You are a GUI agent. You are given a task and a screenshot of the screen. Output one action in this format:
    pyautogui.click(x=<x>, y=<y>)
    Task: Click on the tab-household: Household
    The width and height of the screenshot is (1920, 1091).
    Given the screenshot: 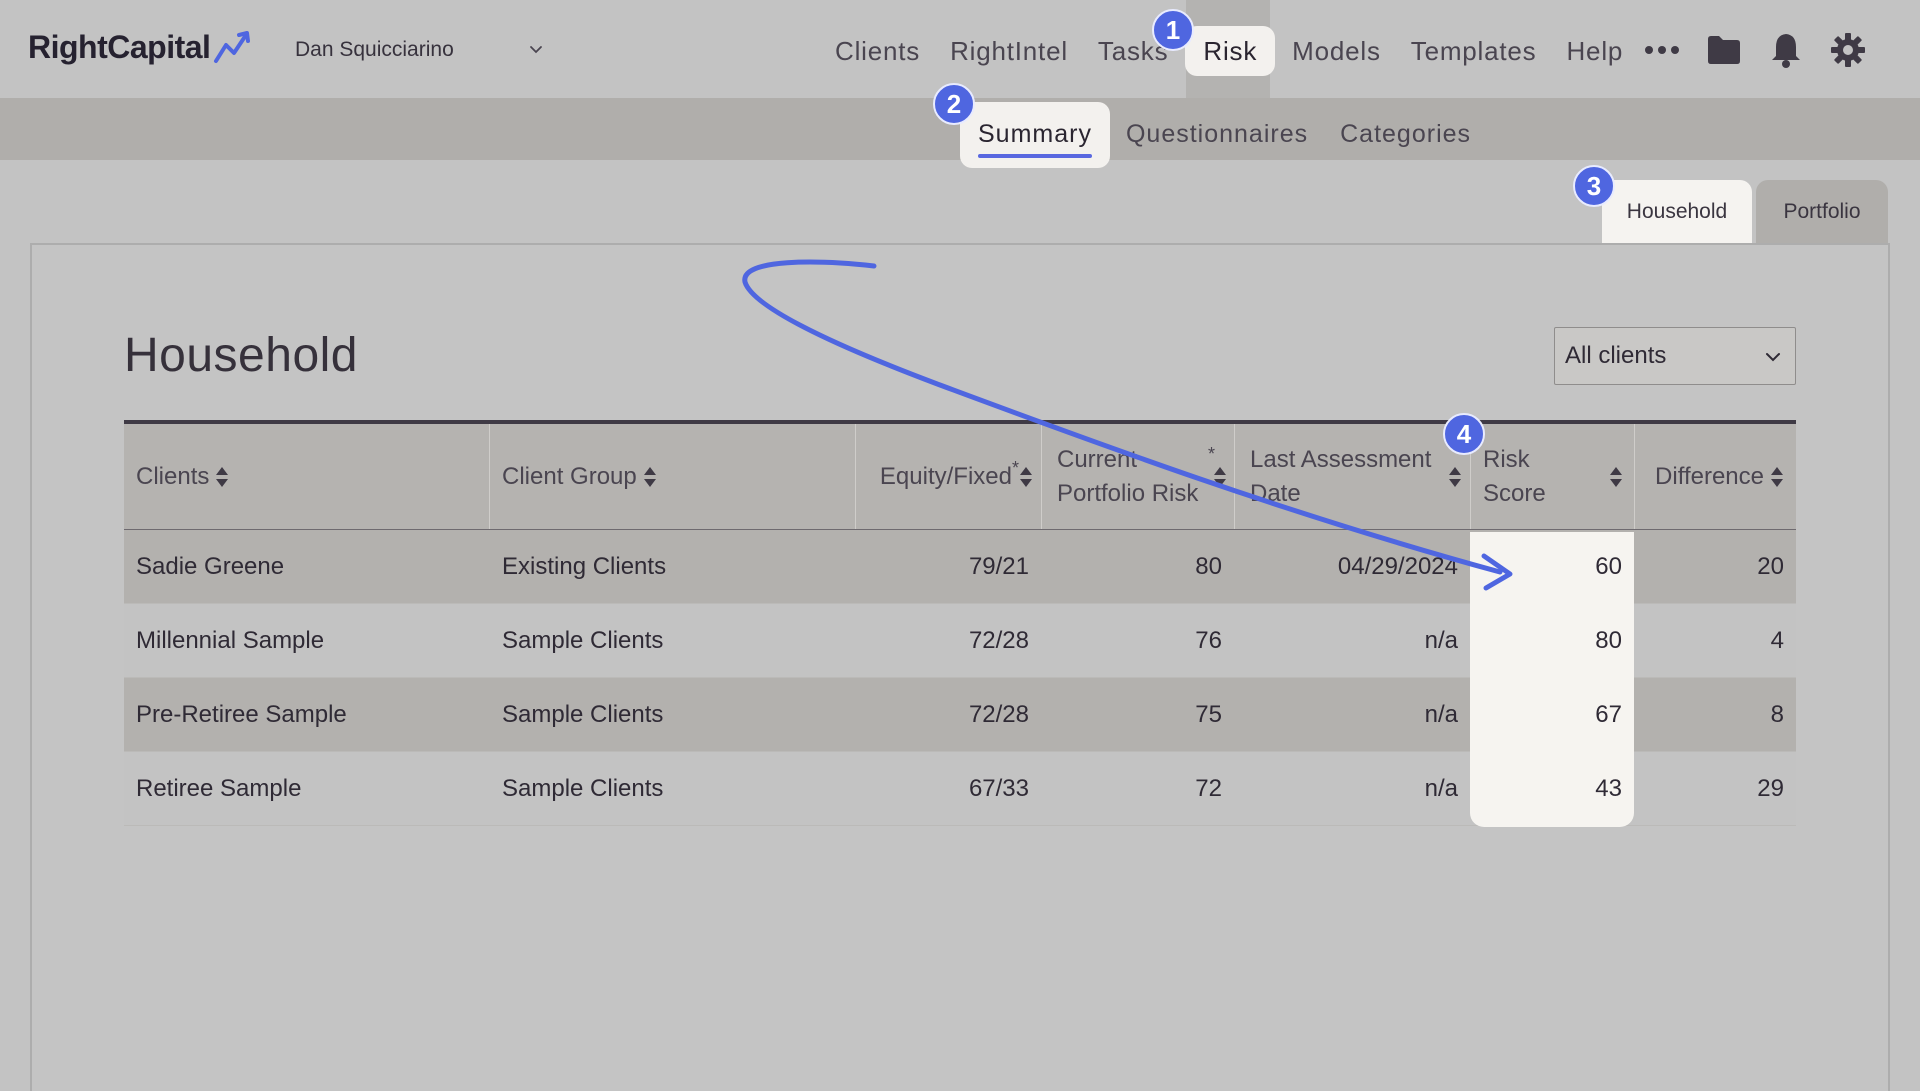 What is the action you would take?
    pyautogui.click(x=1677, y=212)
    